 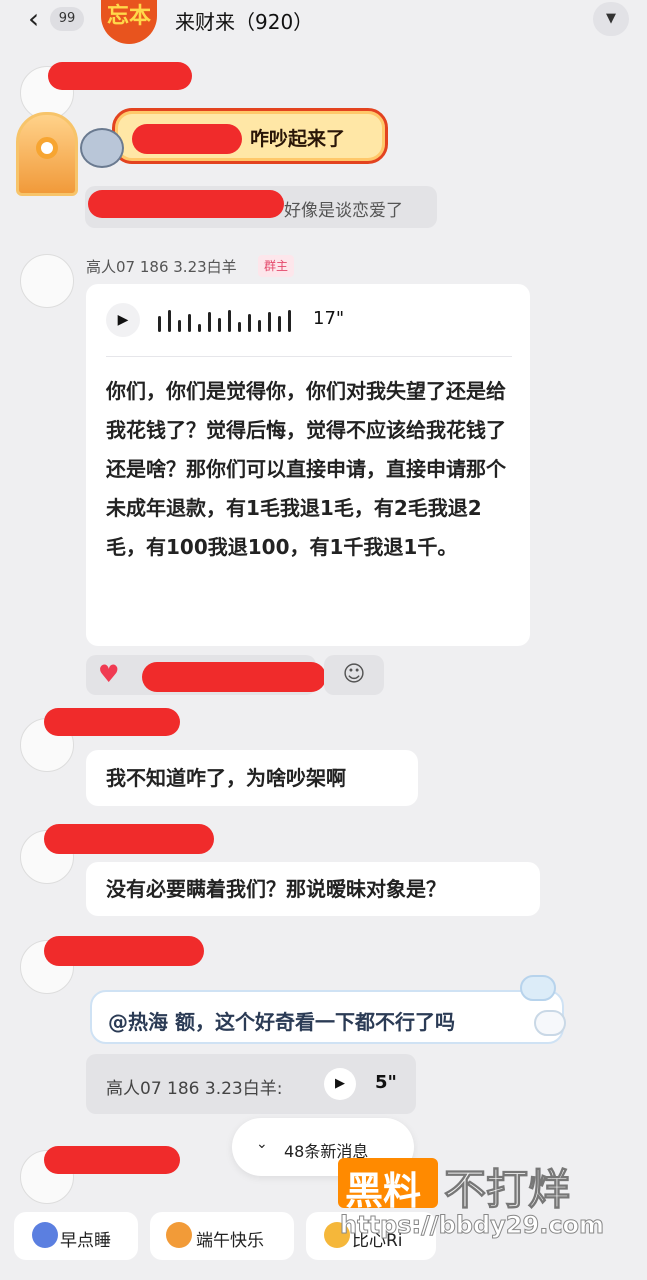 I want to click on dragon-icon, so click(x=179, y=1235).